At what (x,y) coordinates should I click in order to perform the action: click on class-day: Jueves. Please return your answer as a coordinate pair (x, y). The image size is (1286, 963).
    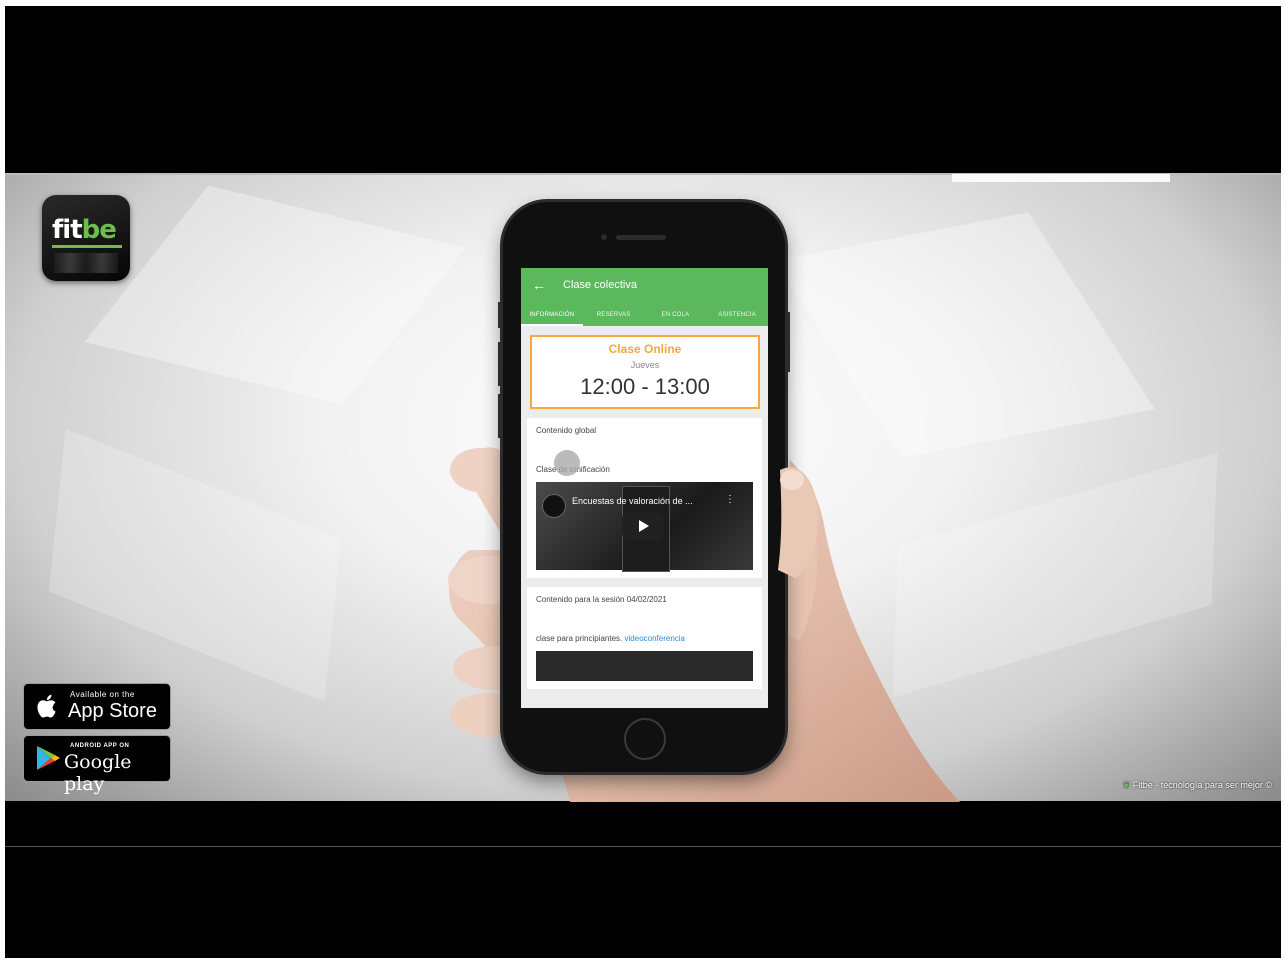
    Looking at the image, I should click on (645, 365).